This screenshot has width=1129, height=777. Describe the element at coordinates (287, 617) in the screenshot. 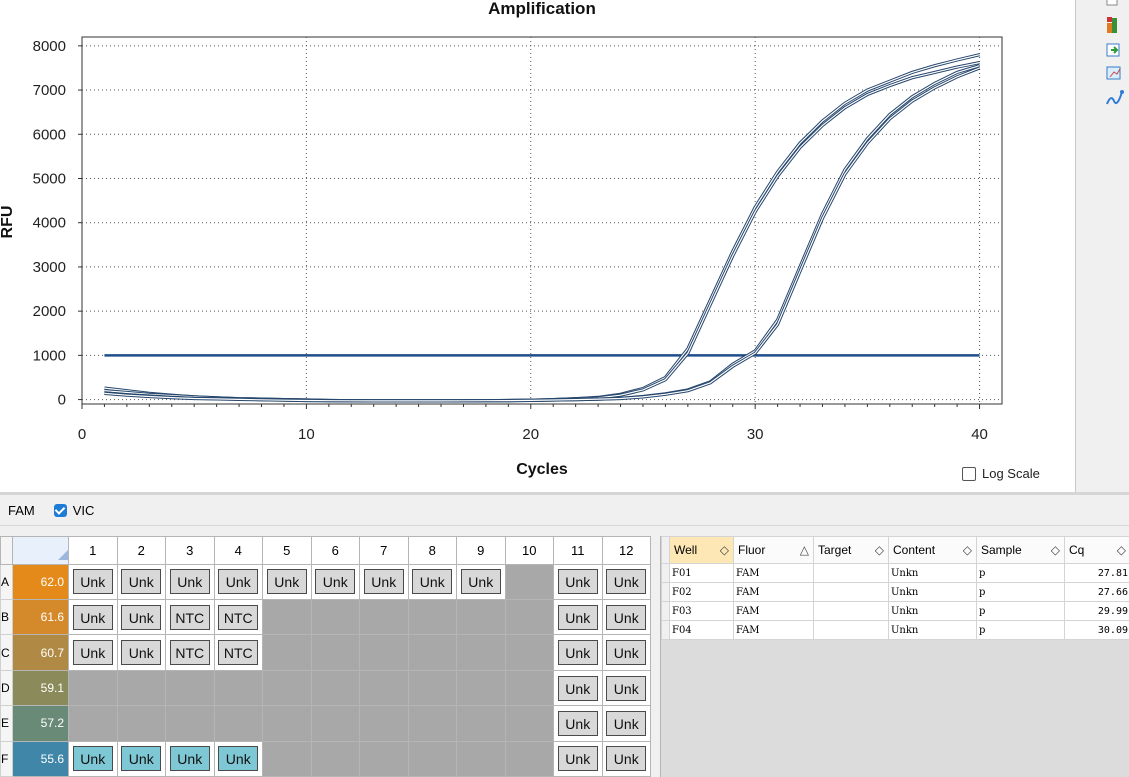

I see `plate-well-B5` at that location.